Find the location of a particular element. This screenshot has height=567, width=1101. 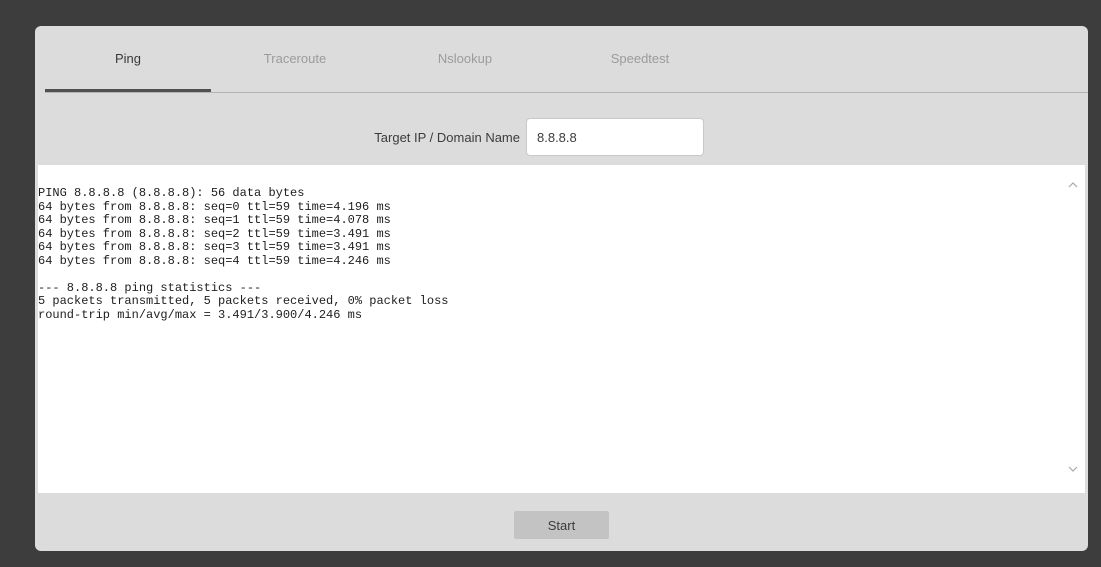

scroll-down-icon is located at coordinates (1073, 471).